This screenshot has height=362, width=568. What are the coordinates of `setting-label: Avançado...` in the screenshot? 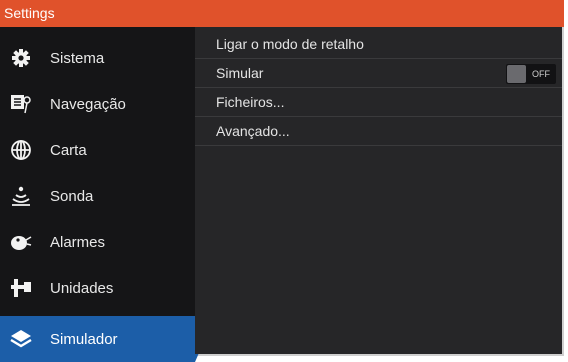 It's located at (253, 131).